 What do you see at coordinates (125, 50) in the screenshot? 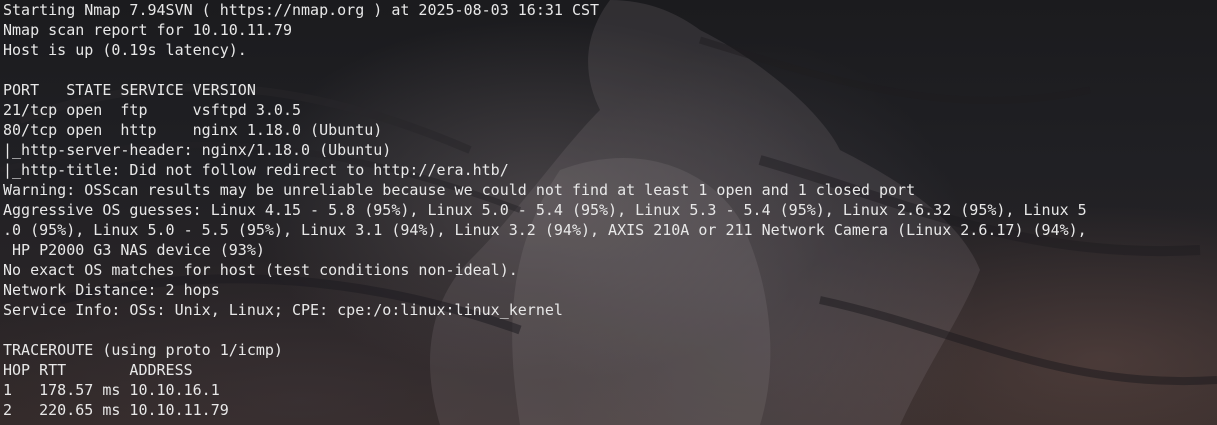
I see `terminal-line: Host is up (0.19s latency).` at bounding box center [125, 50].